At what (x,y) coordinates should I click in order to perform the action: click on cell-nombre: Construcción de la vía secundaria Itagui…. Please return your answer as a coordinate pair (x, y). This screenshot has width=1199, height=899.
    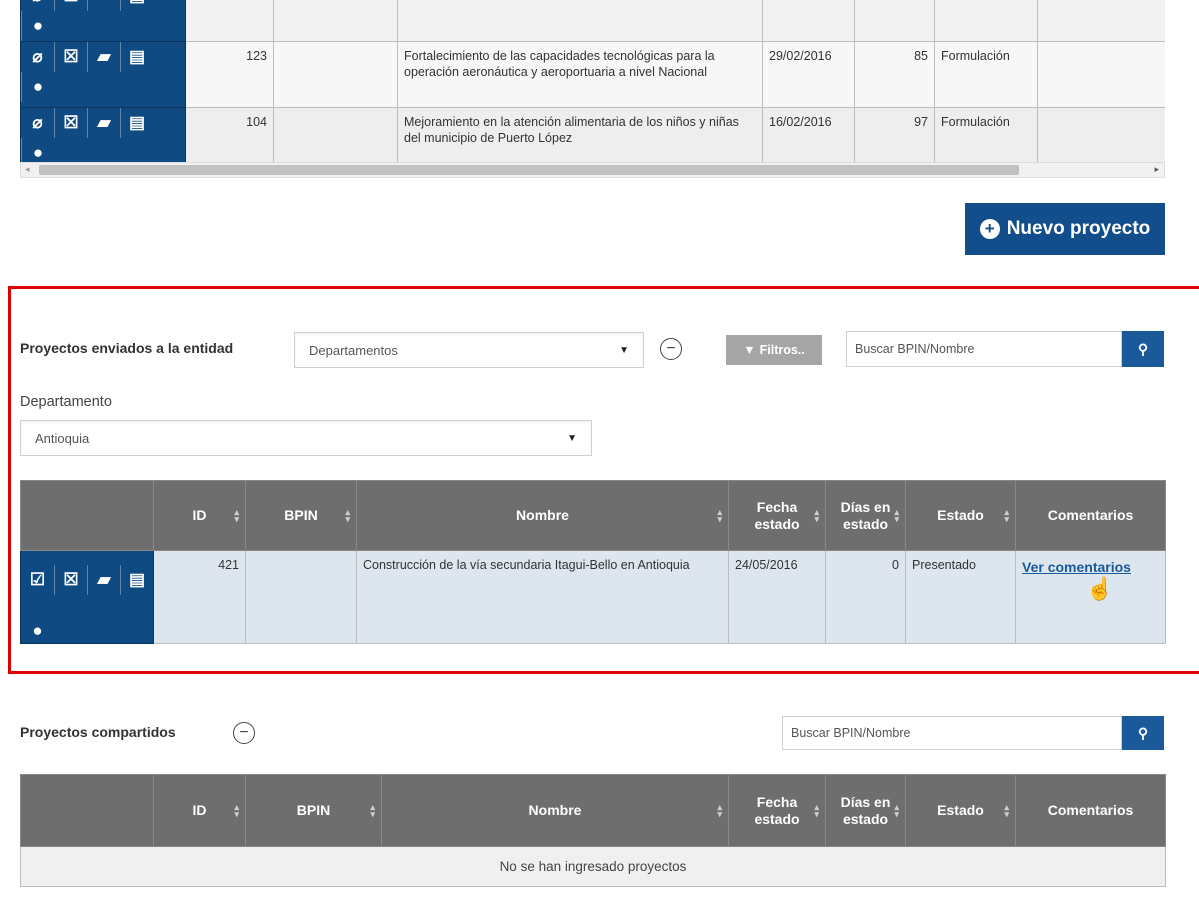
    Looking at the image, I should click on (542, 597).